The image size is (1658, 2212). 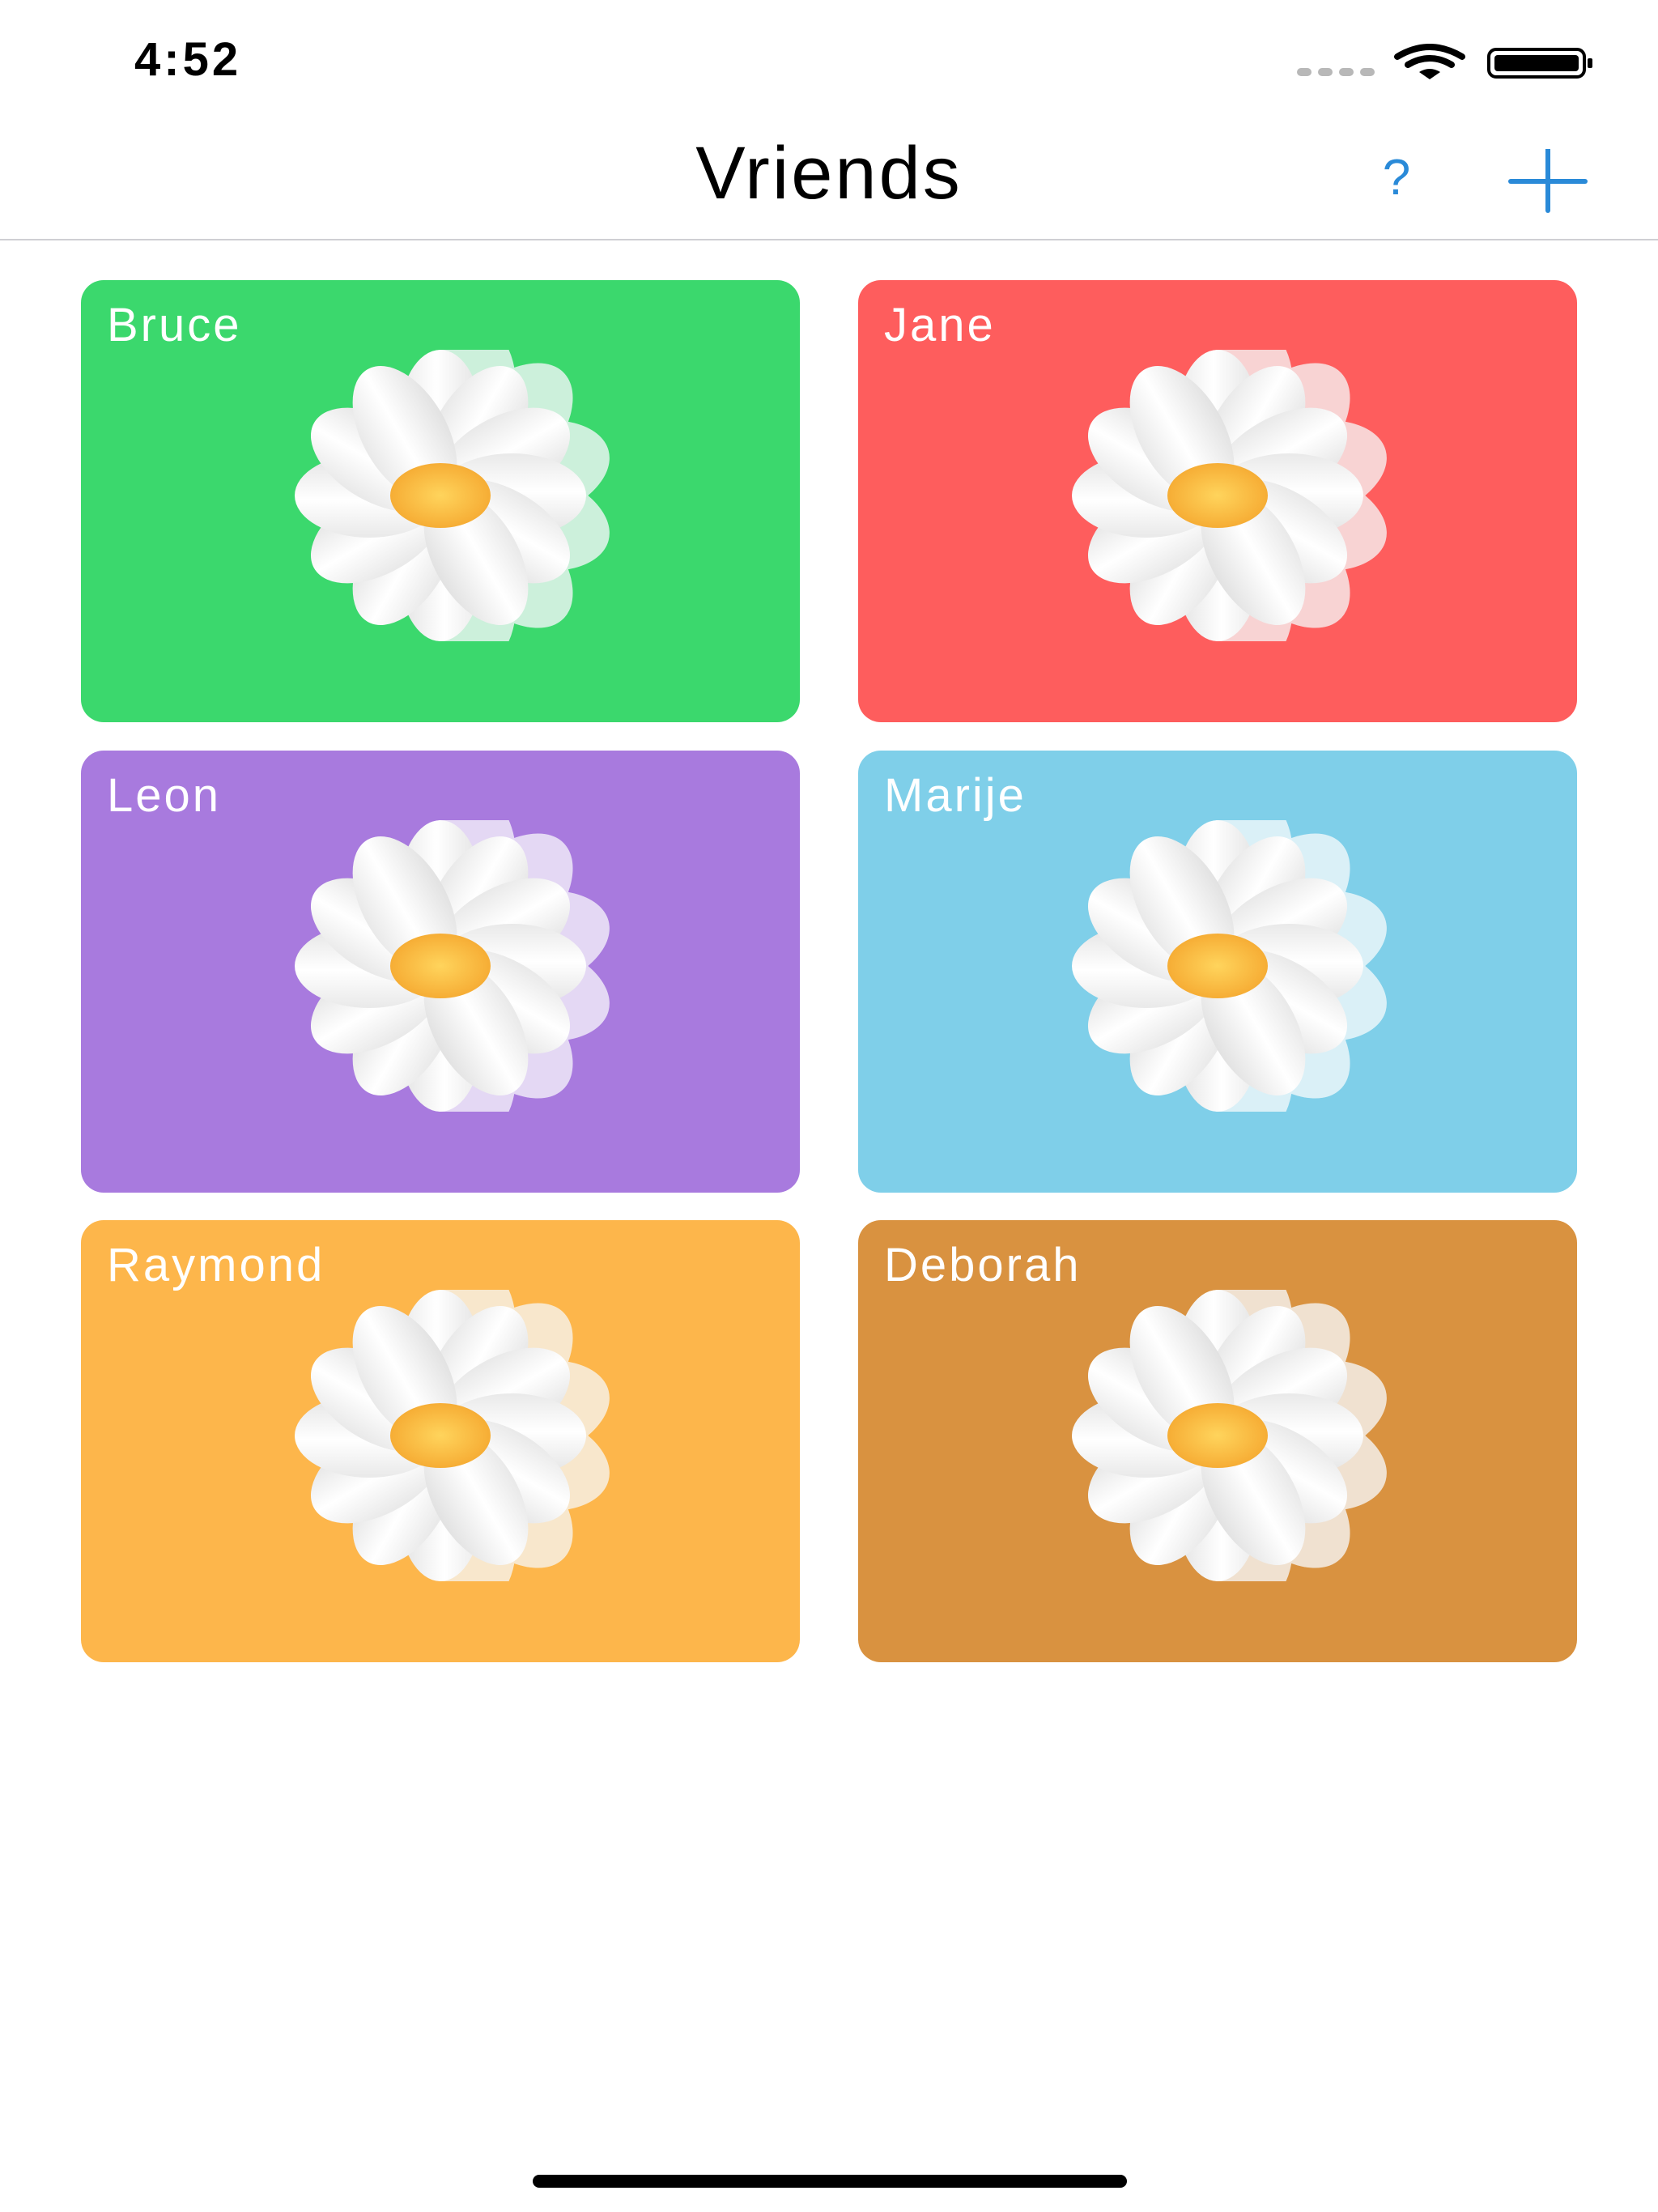 What do you see at coordinates (1539, 64) in the screenshot?
I see `battery-icon` at bounding box center [1539, 64].